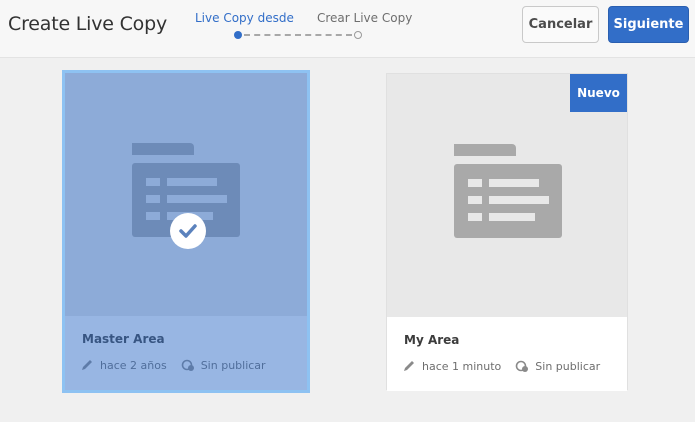 The width and height of the screenshot is (695, 422). What do you see at coordinates (560, 24) in the screenshot?
I see `cancel-button: Cancelar` at bounding box center [560, 24].